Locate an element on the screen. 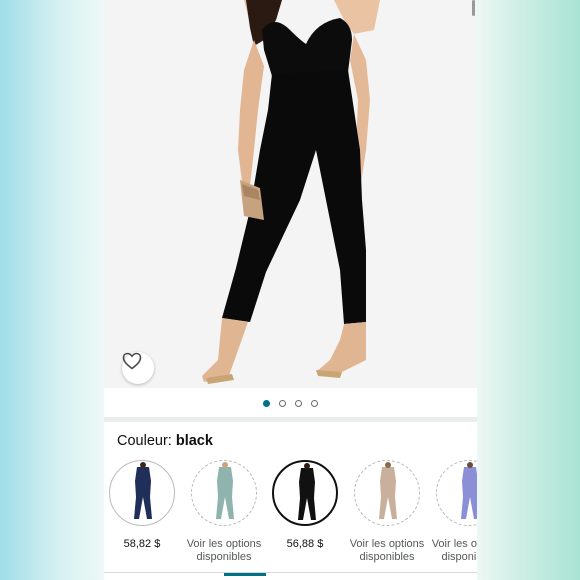 This screenshot has height=580, width=580. scrollbar is located at coordinates (473, 8).